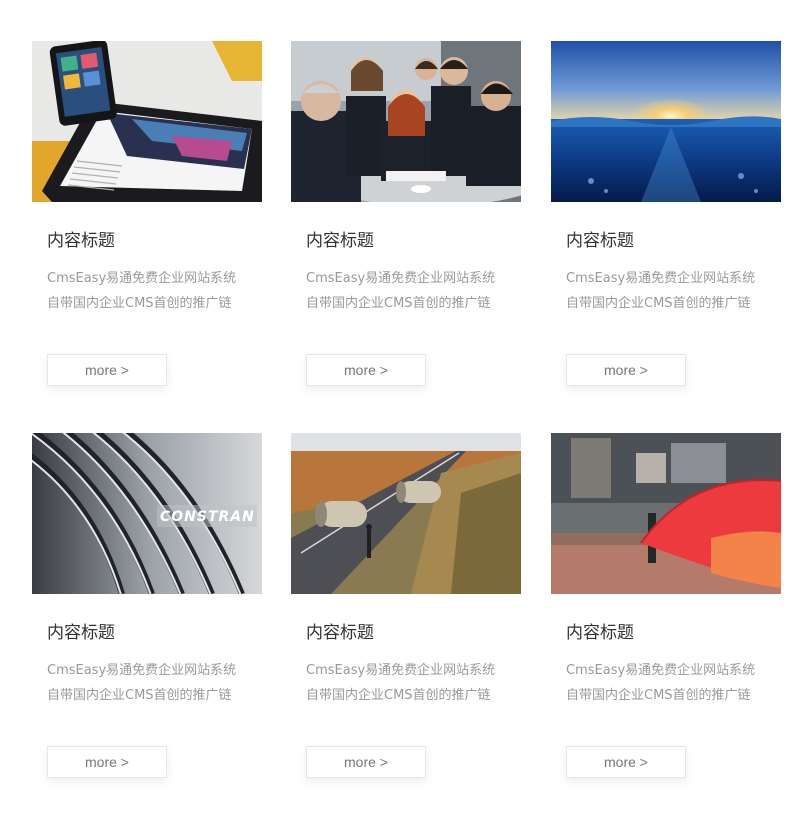 The width and height of the screenshot is (809, 814). I want to click on business-team-meeting-image, so click(406, 121).